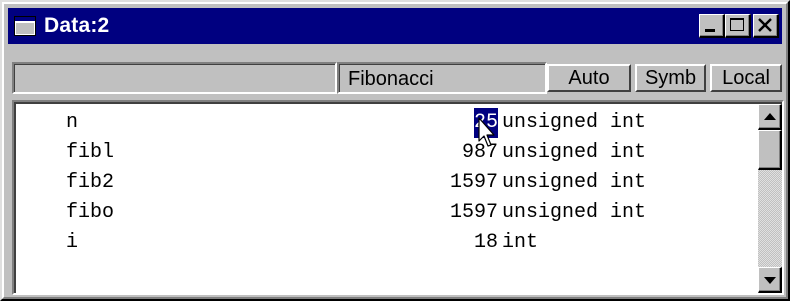 This screenshot has width=790, height=301. What do you see at coordinates (770, 150) in the screenshot?
I see `scroll-thumb` at bounding box center [770, 150].